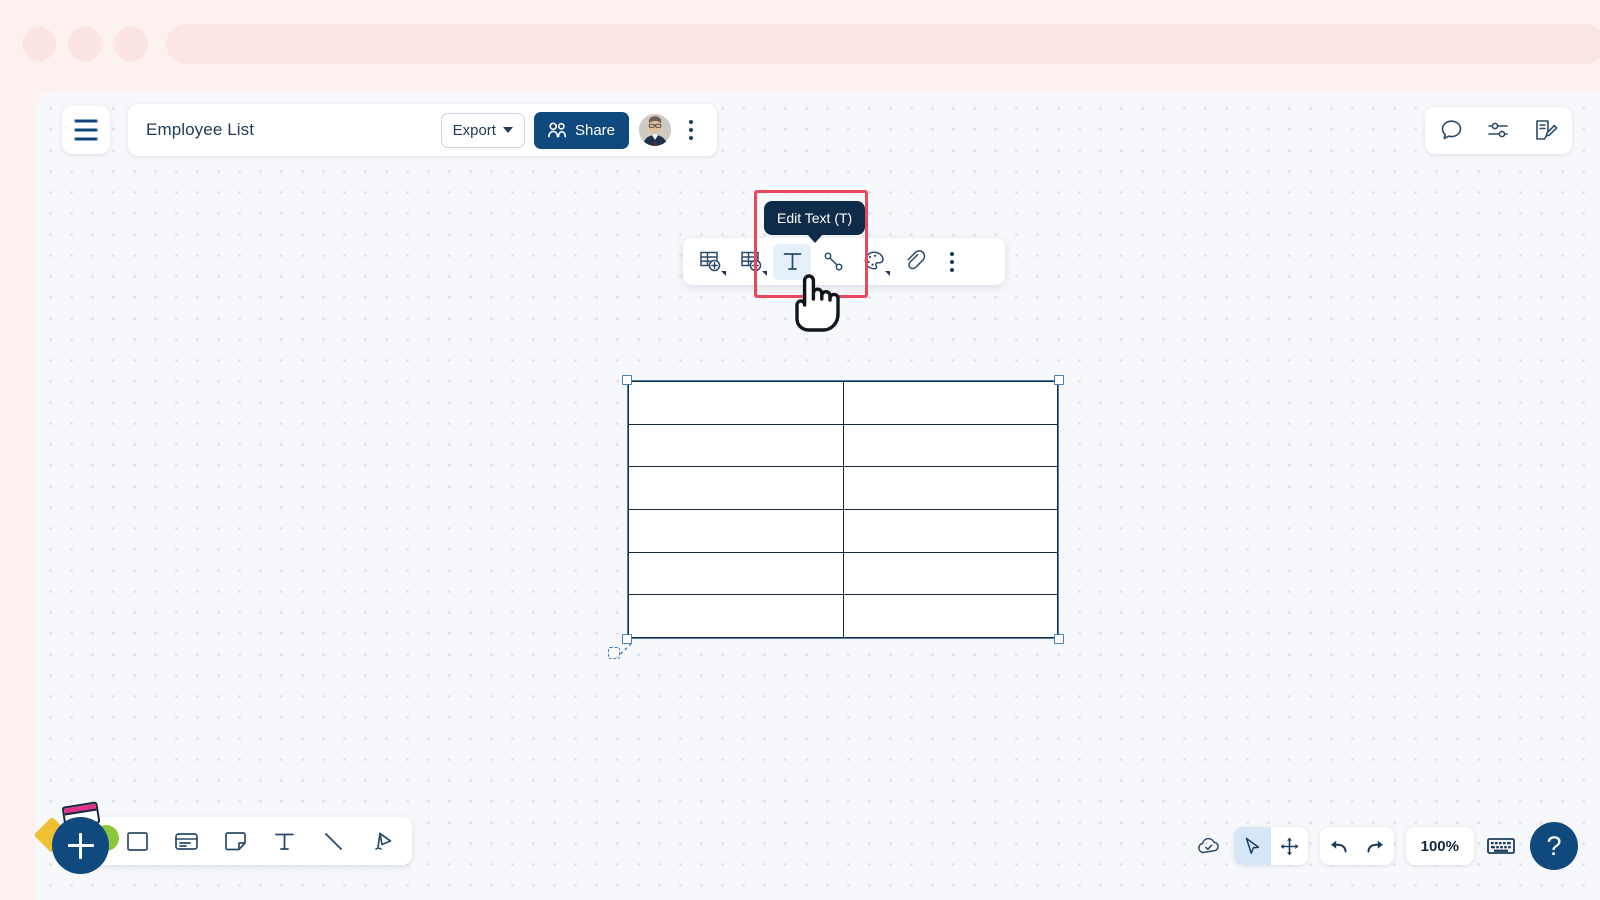  I want to click on share-button: Share, so click(581, 130).